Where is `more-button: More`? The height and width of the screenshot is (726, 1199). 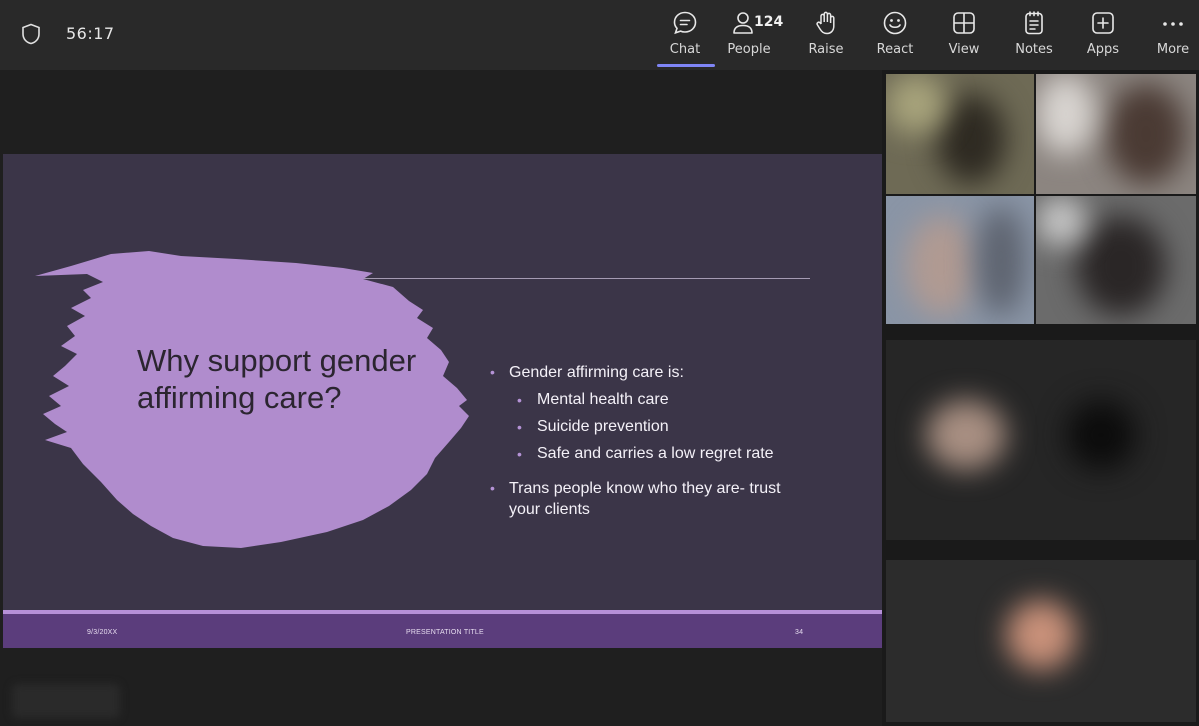
more-button: More is located at coordinates (1170, 35).